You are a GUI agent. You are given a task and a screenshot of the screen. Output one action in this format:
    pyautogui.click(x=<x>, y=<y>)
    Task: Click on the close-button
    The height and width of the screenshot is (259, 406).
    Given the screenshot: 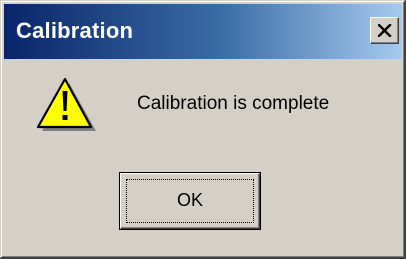 What is the action you would take?
    pyautogui.click(x=384, y=30)
    